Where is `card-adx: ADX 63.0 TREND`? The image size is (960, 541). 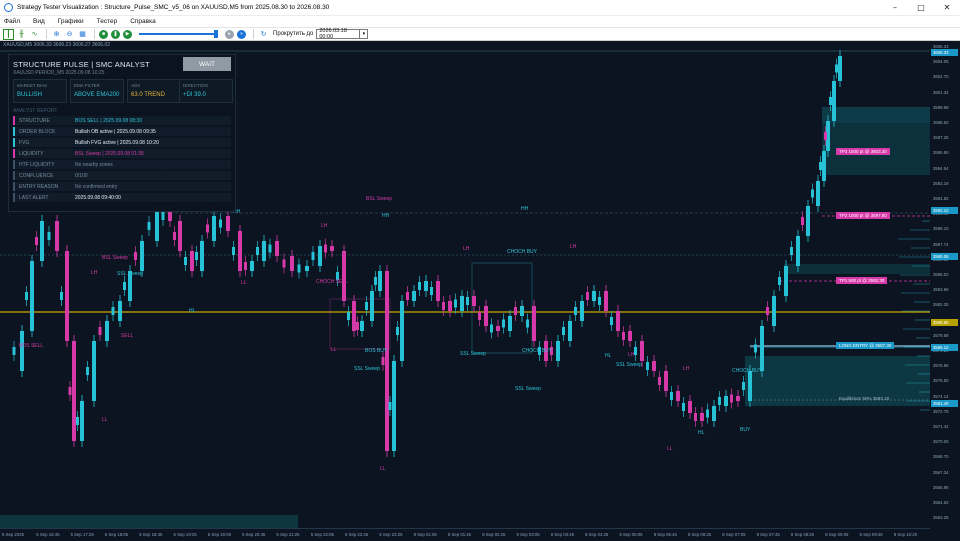 card-adx: ADX 63.0 TREND is located at coordinates (154, 91).